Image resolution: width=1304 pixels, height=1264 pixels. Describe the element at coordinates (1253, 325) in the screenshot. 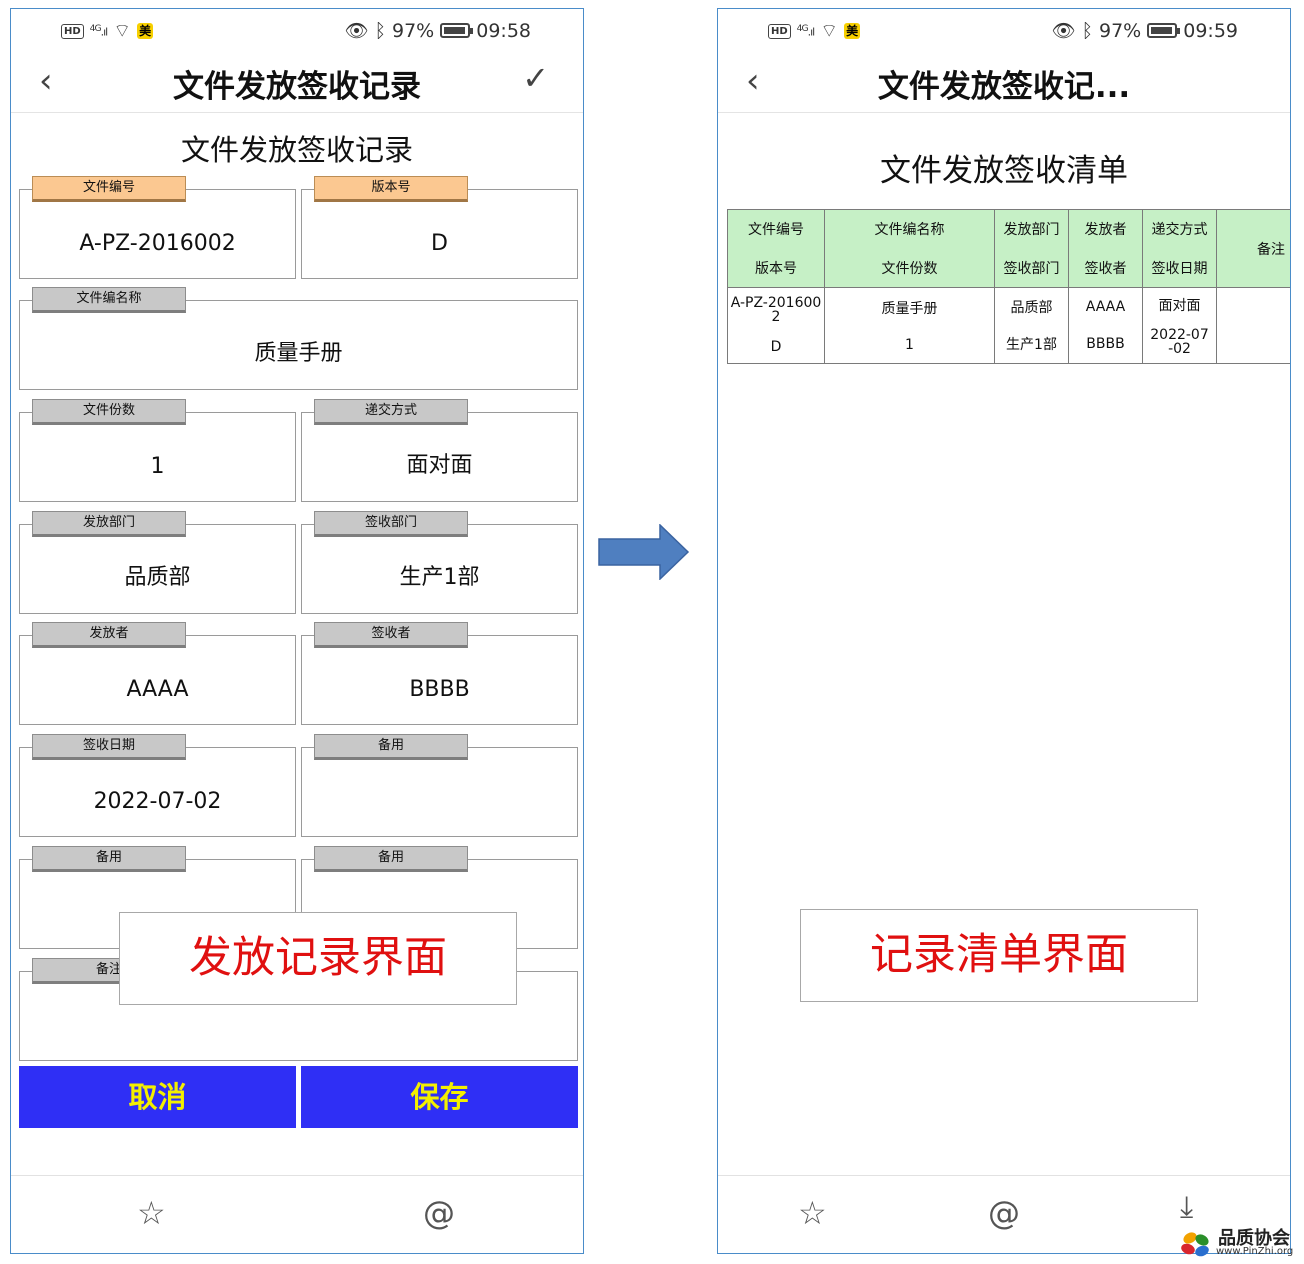

I see `cell-remark` at that location.